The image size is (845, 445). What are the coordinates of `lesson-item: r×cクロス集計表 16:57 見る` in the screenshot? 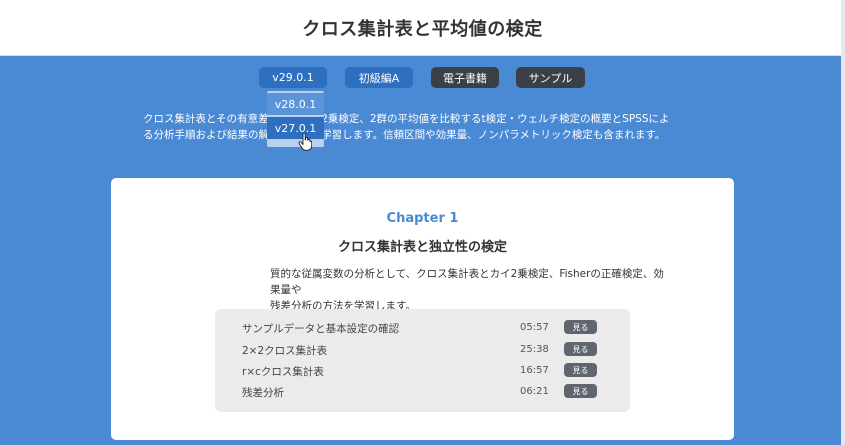 It's located at (422, 371).